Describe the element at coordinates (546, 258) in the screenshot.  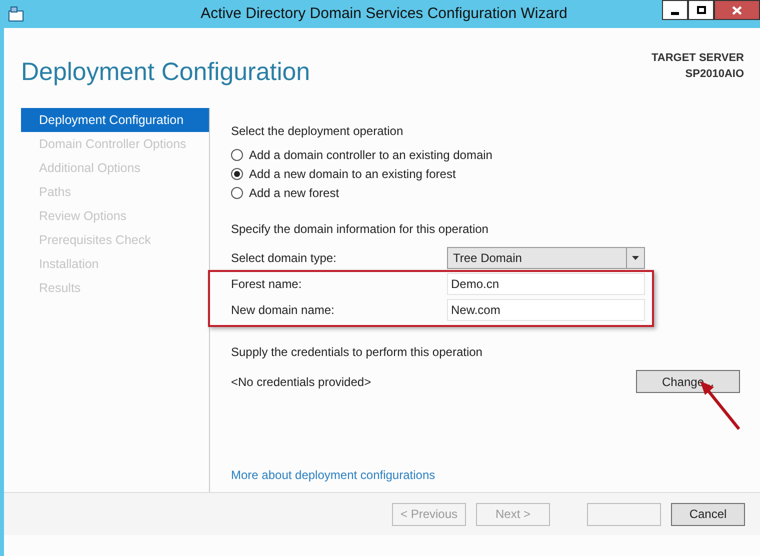
I see `domain-type-dropdown: Tree Domain` at that location.